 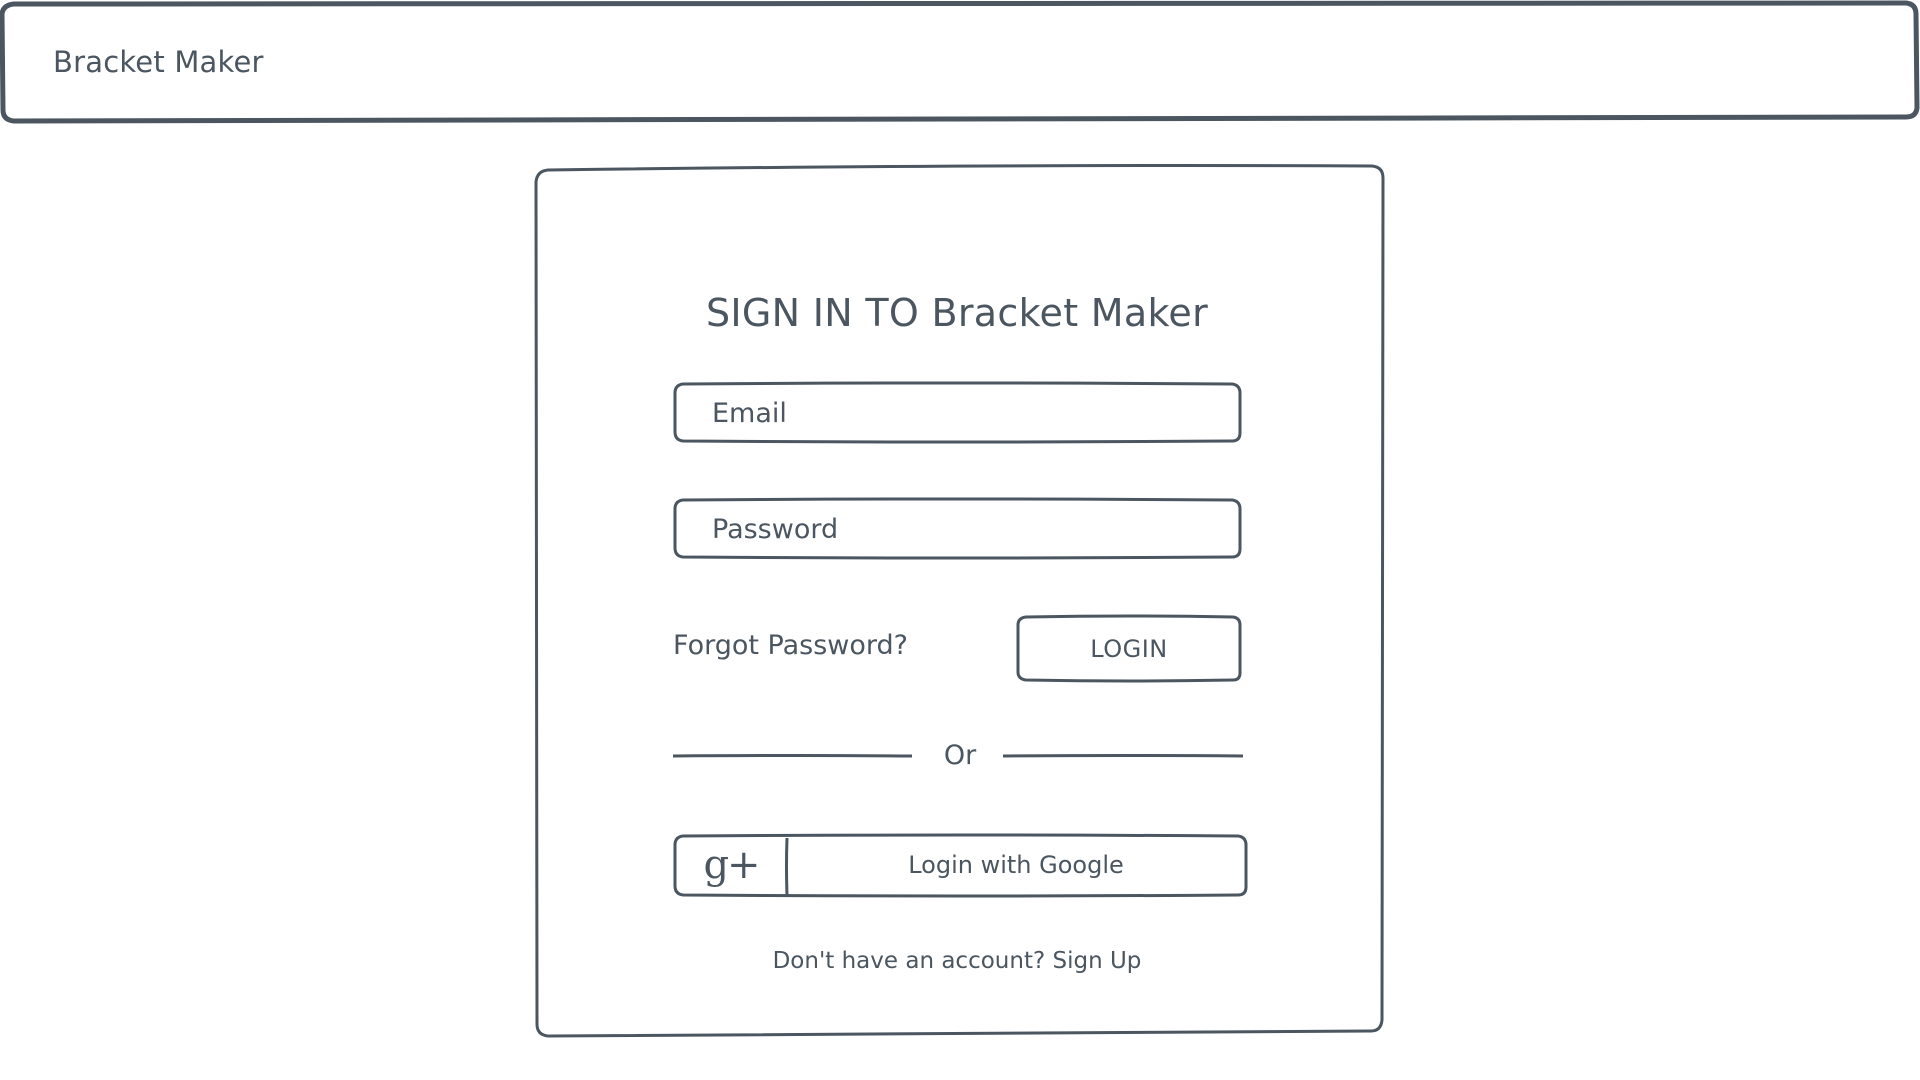 I want to click on login-button: LOGIN, so click(x=1129, y=649).